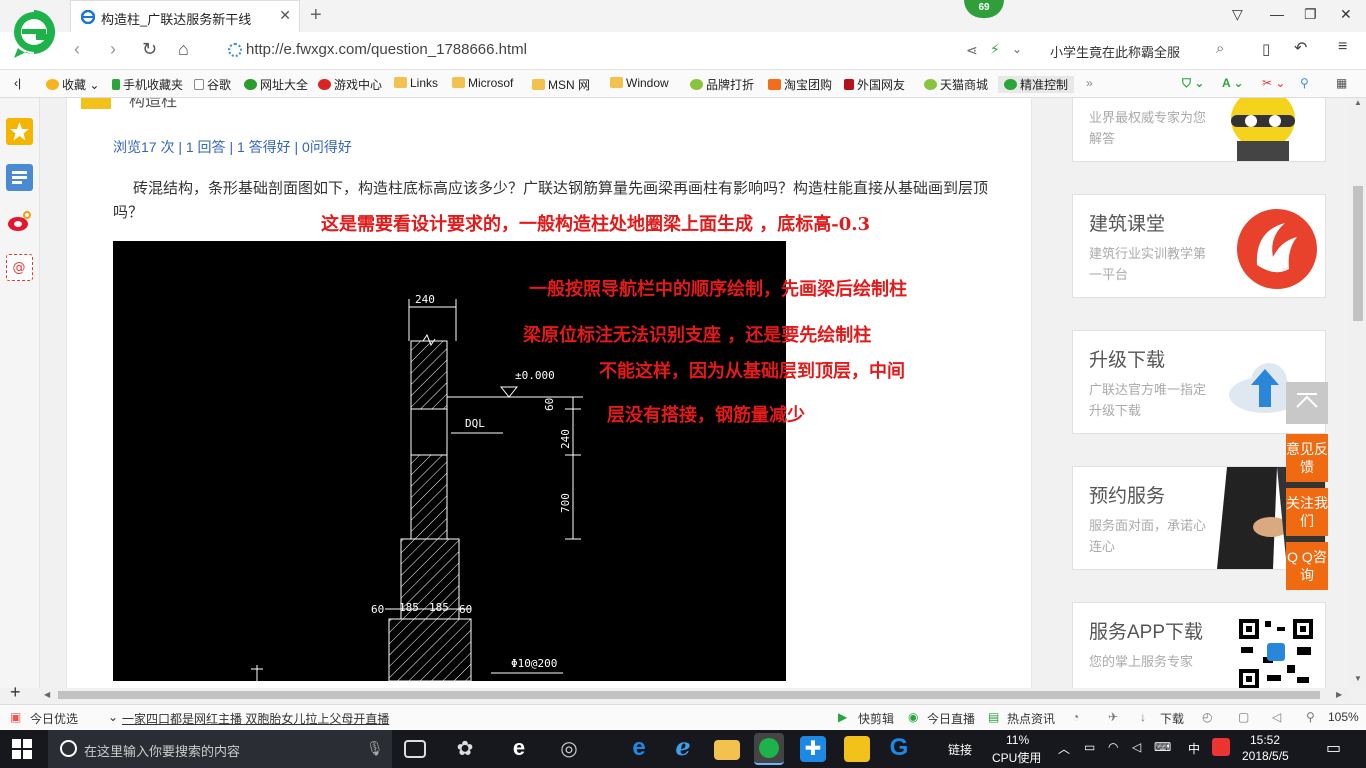 This screenshot has height=768, width=1366. What do you see at coordinates (1307, 512) in the screenshot?
I see `follow-us-button: 关注我们` at bounding box center [1307, 512].